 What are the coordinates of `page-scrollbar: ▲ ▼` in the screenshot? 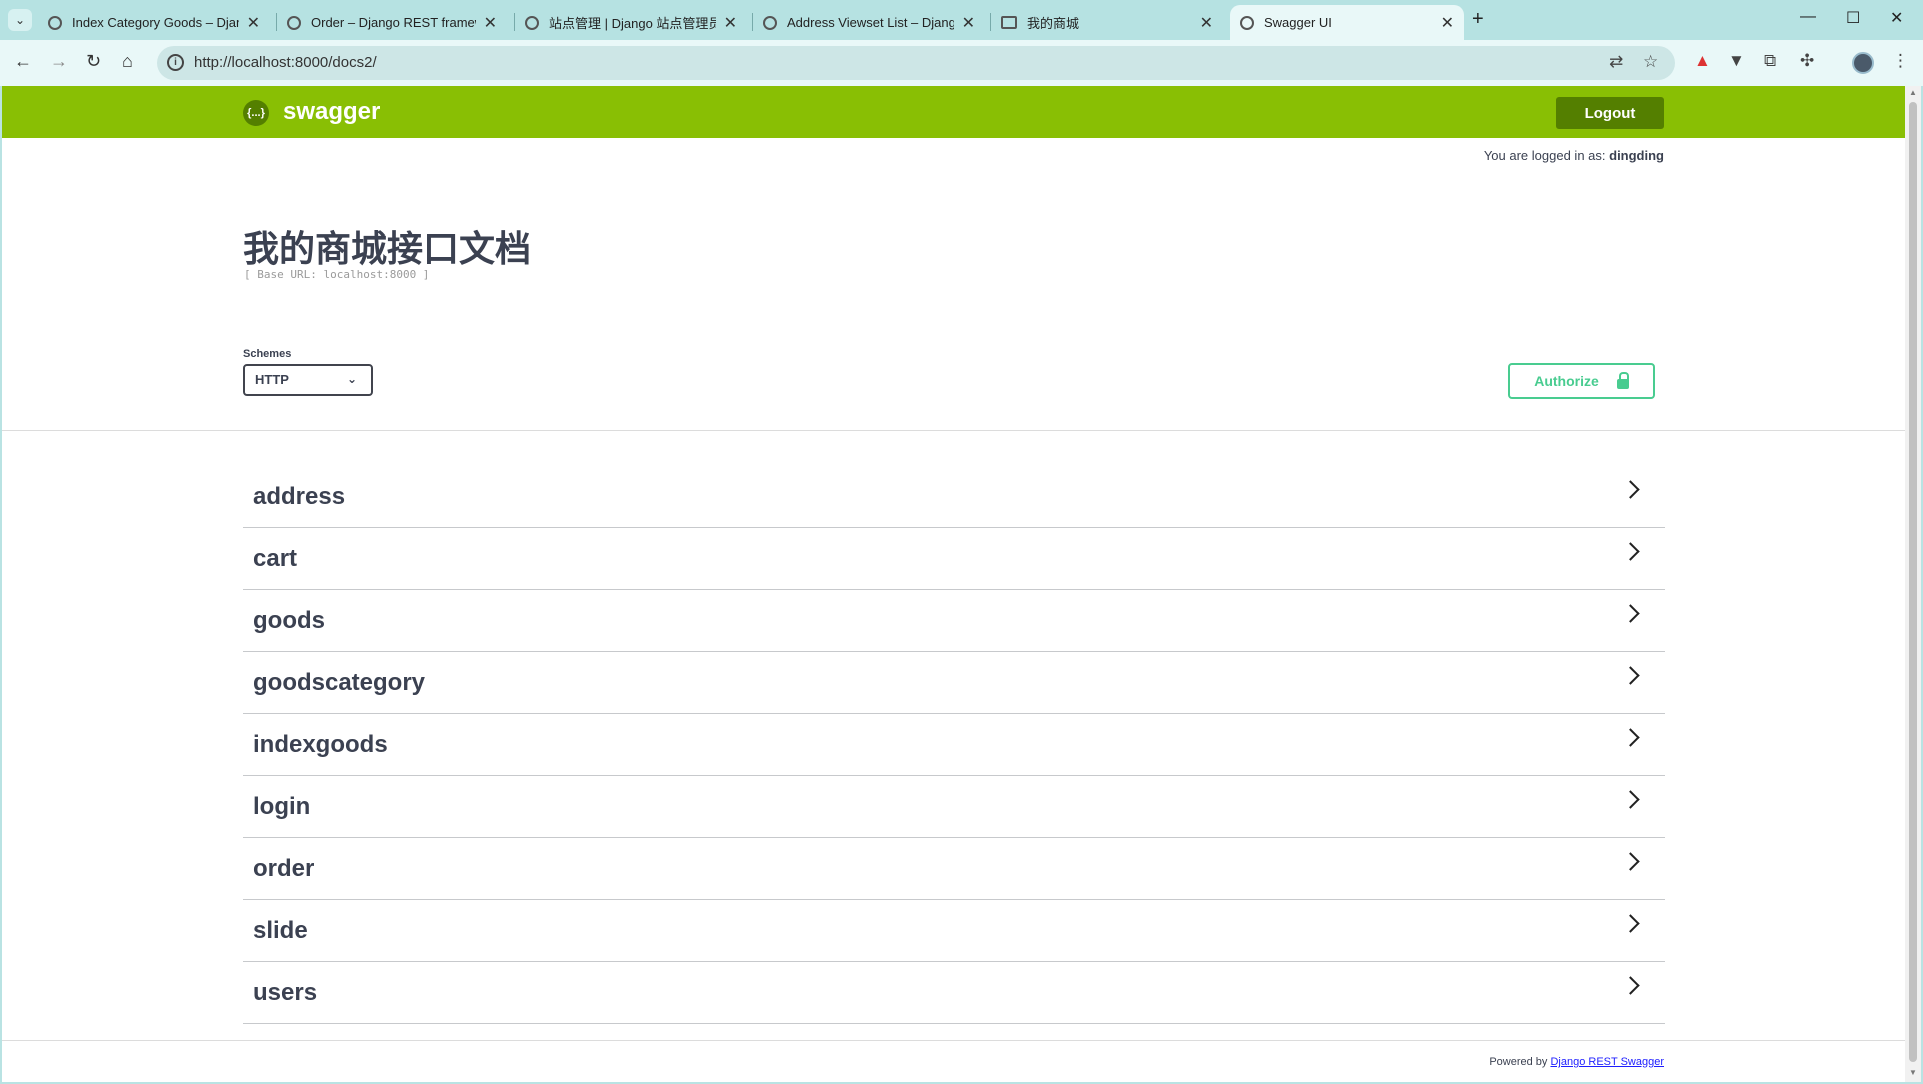 It's located at (1913, 584).